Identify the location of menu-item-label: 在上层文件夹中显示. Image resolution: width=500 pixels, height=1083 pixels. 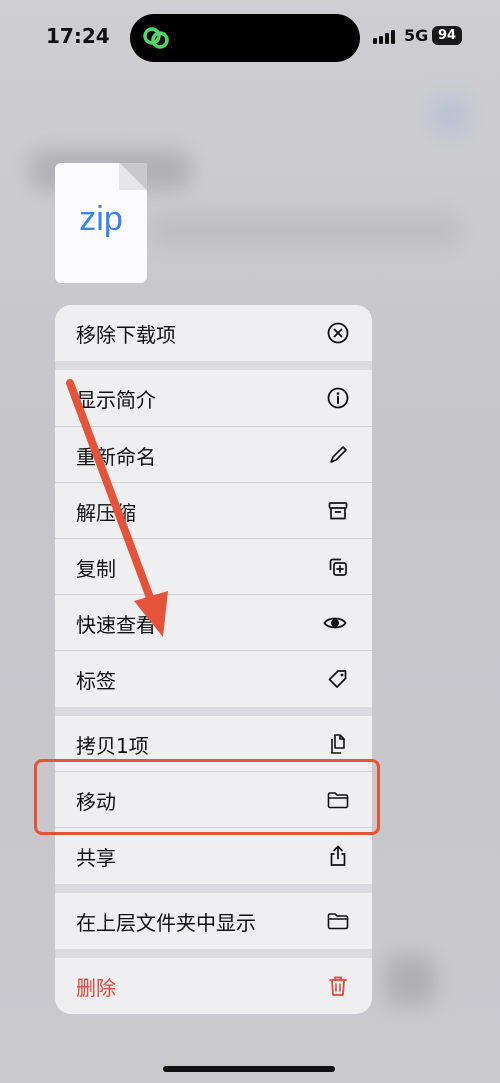
(166, 922).